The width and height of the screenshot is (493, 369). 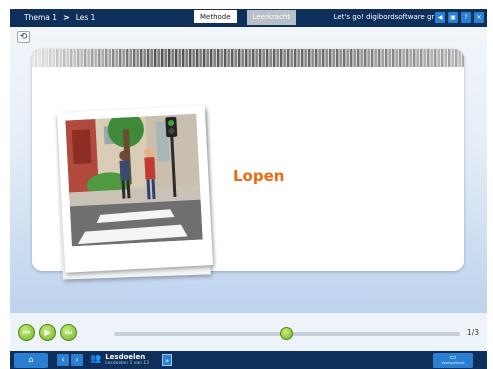 What do you see at coordinates (259, 176) in the screenshot?
I see `lesson-word: Lopen` at bounding box center [259, 176].